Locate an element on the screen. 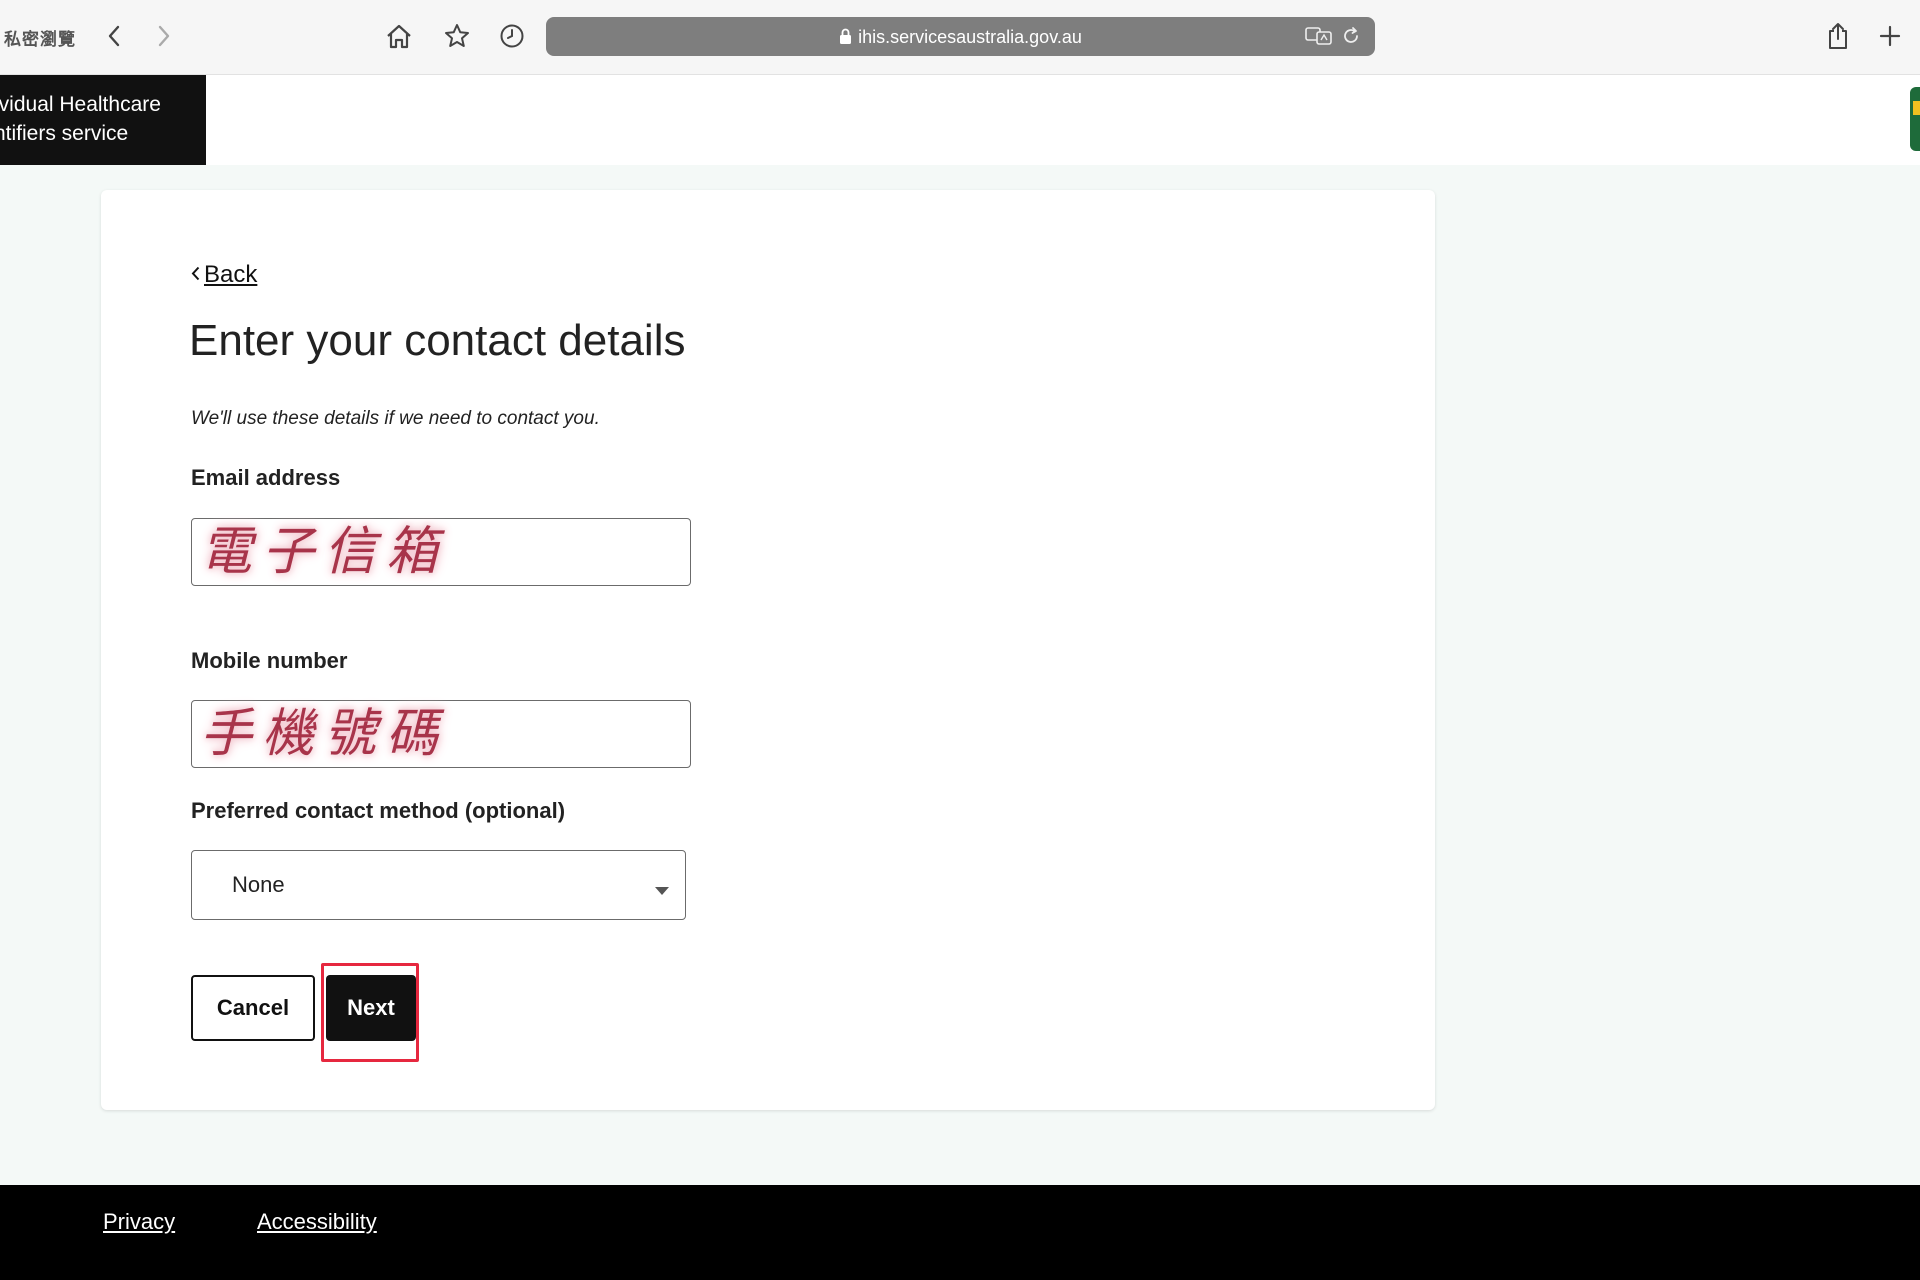 The image size is (1920, 1280). contact-method-label: Preferred contact method (optional) is located at coordinates (378, 810).